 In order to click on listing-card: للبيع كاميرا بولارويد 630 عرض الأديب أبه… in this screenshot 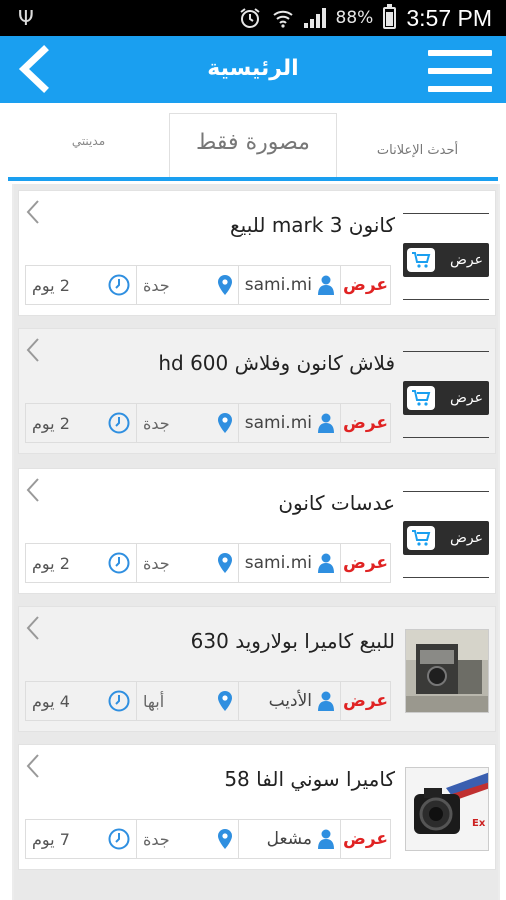, I will do `click(257, 669)`.